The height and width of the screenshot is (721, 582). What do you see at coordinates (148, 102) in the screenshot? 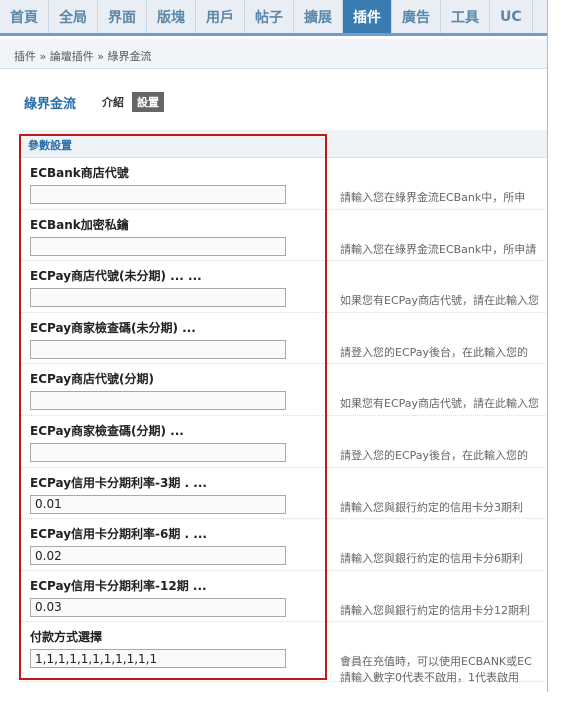
I see `tab-settings: 設置` at bounding box center [148, 102].